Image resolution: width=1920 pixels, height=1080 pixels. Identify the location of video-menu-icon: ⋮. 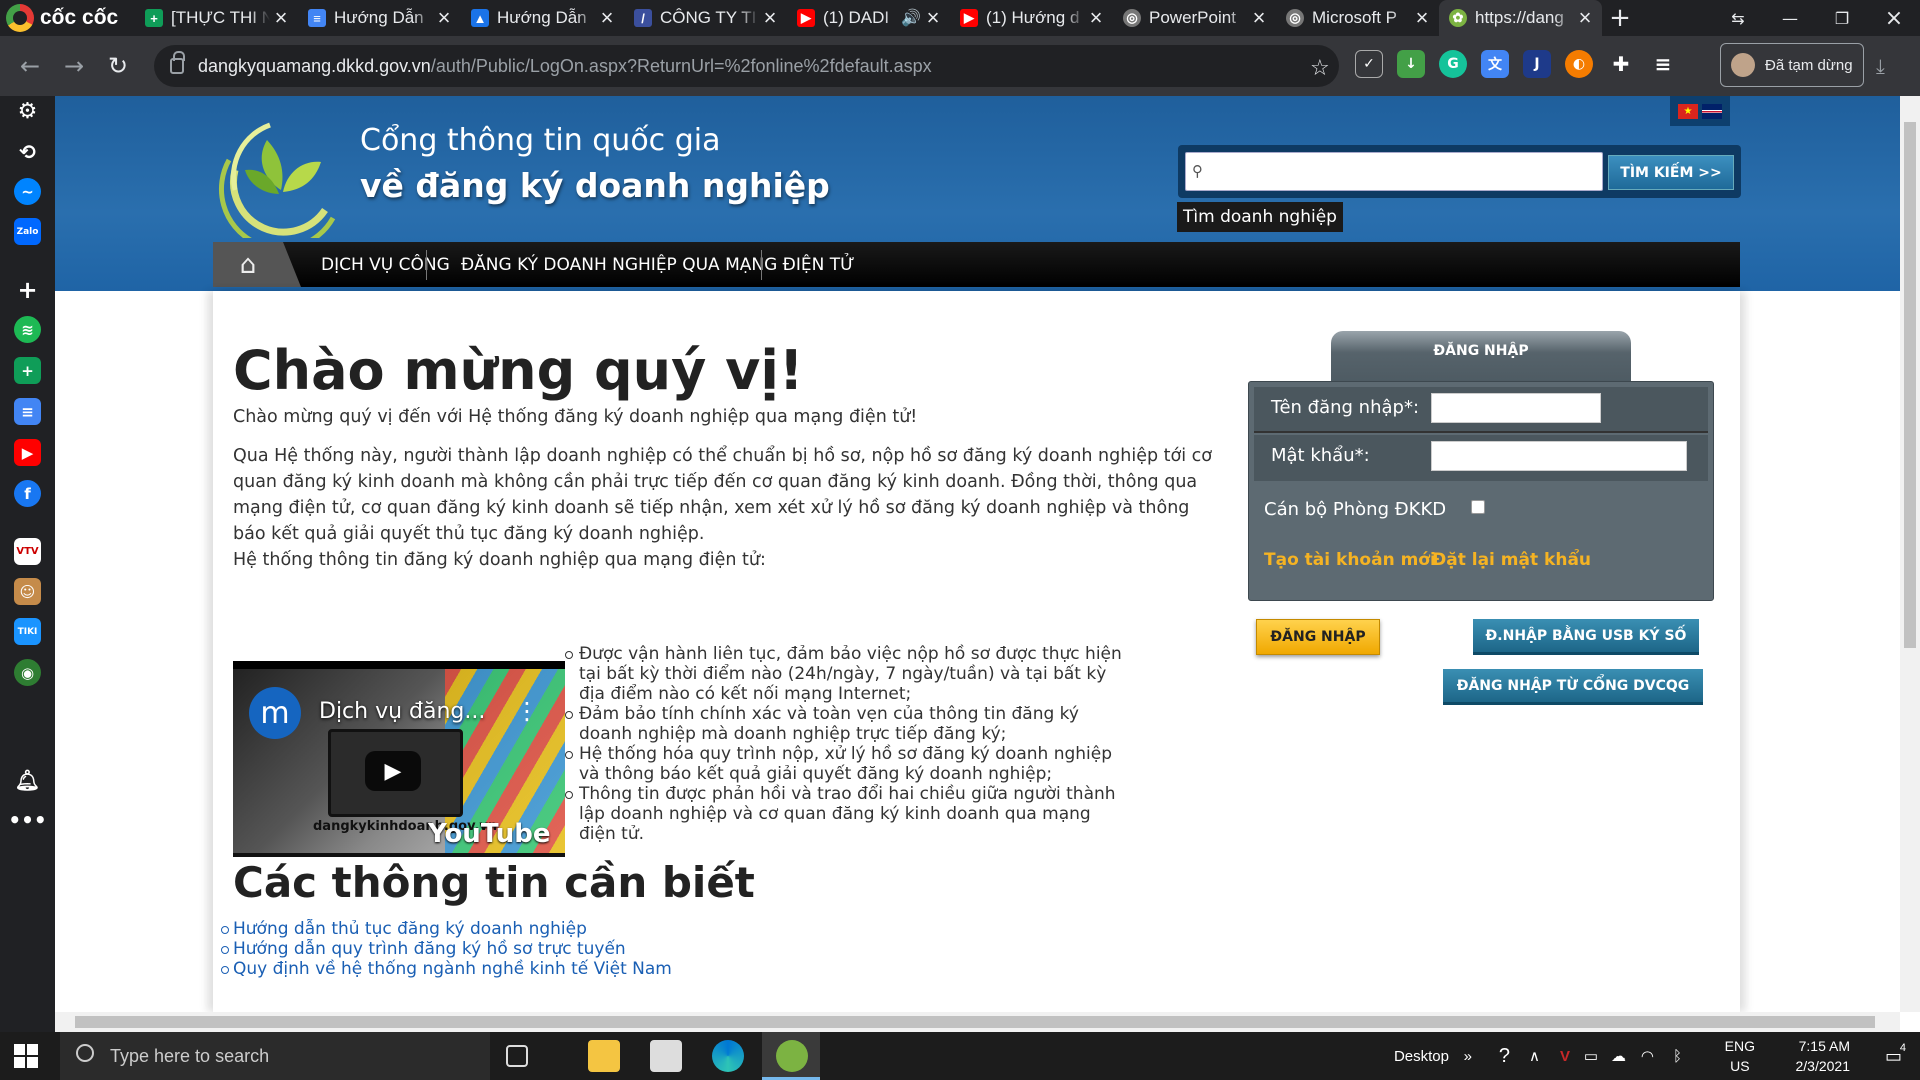
(527, 711).